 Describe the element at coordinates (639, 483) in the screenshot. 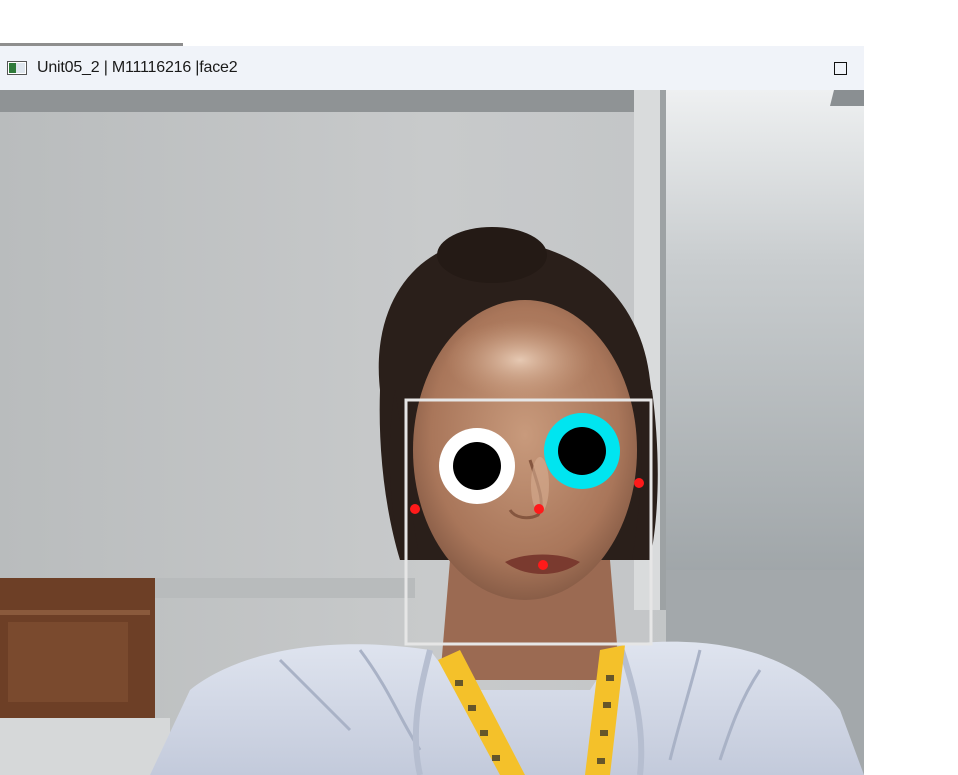

I see `landmark-right-cheek` at that location.